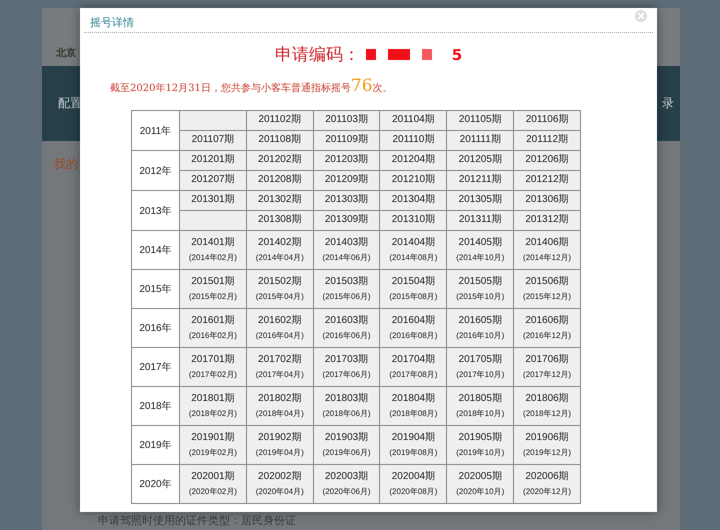  Describe the element at coordinates (413, 200) in the screenshot. I see `period-cell: 201304期` at that location.